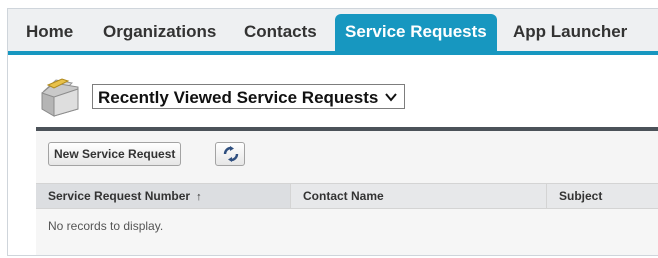 The width and height of the screenshot is (658, 258). I want to click on column-label: Contact Name, so click(343, 196).